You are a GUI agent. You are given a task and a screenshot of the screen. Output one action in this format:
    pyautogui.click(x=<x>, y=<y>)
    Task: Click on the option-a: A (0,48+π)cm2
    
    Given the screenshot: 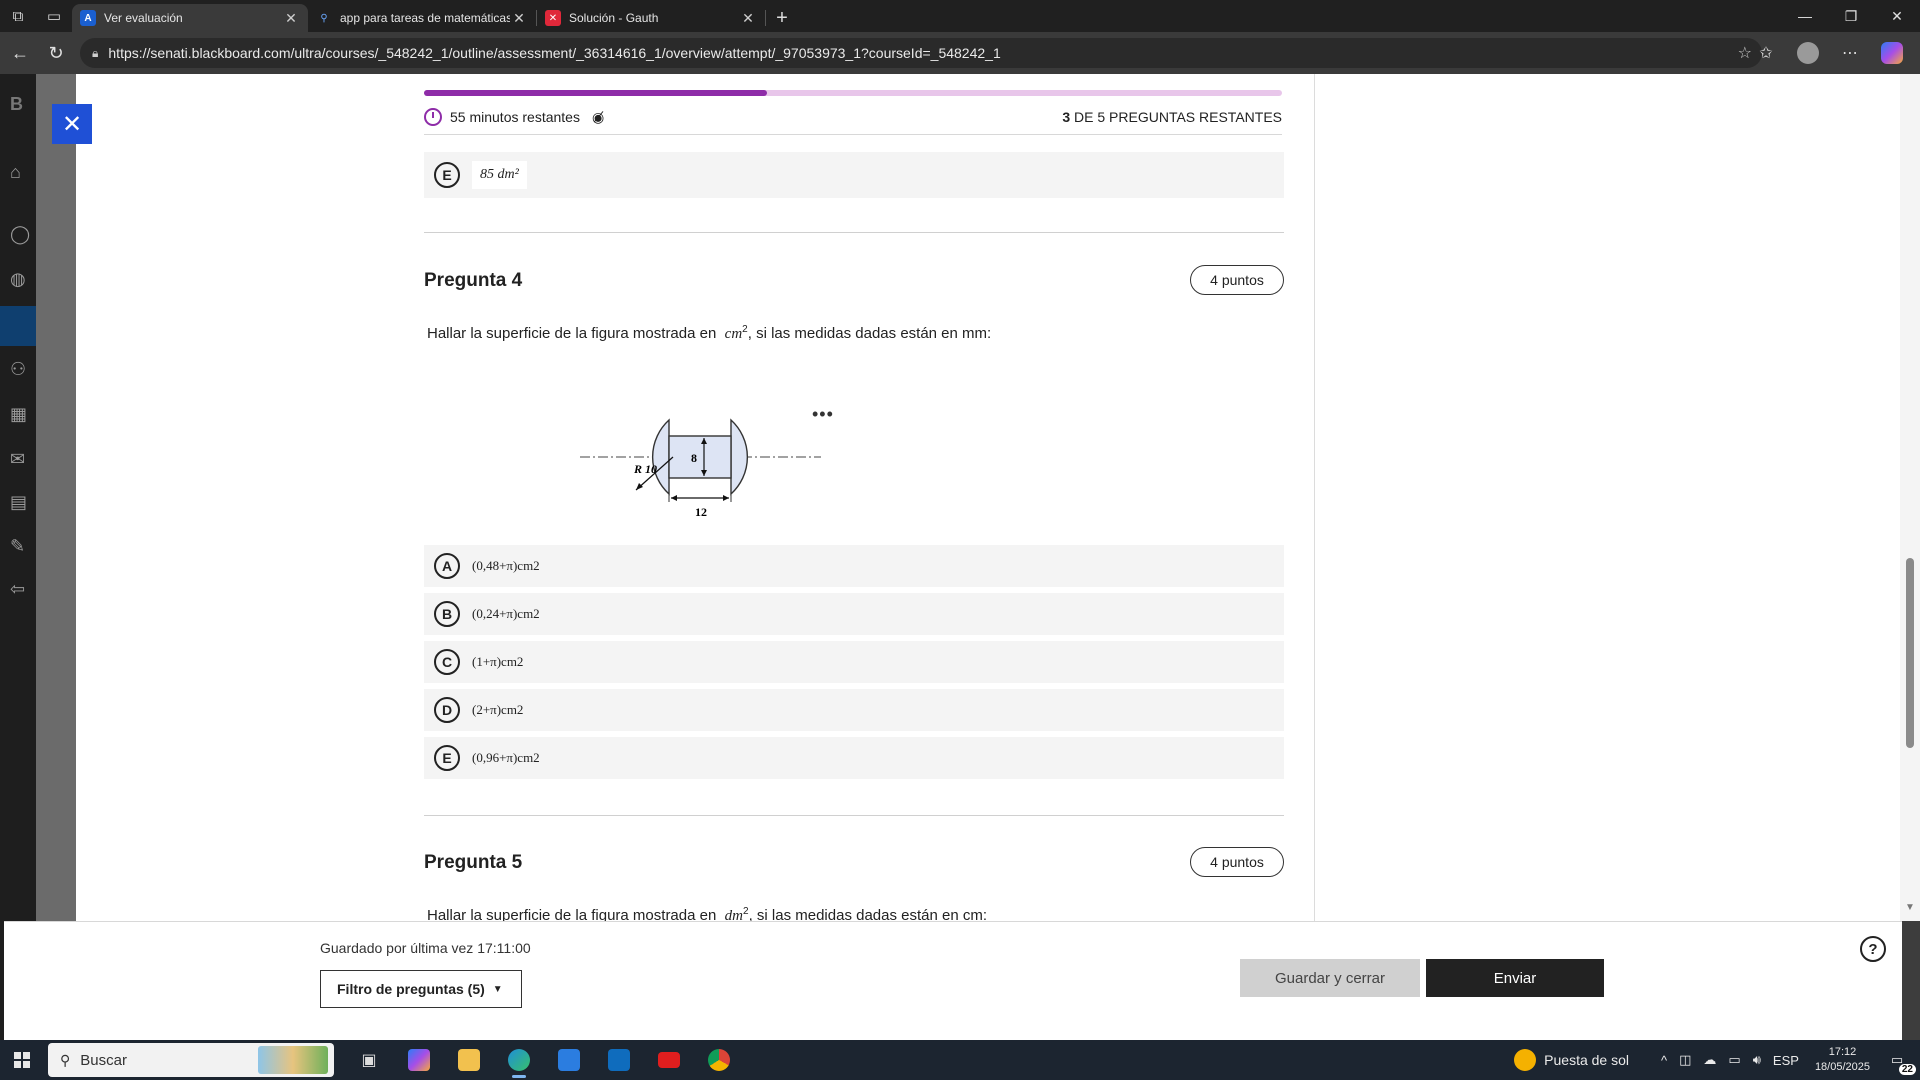 What is the action you would take?
    pyautogui.click(x=854, y=566)
    